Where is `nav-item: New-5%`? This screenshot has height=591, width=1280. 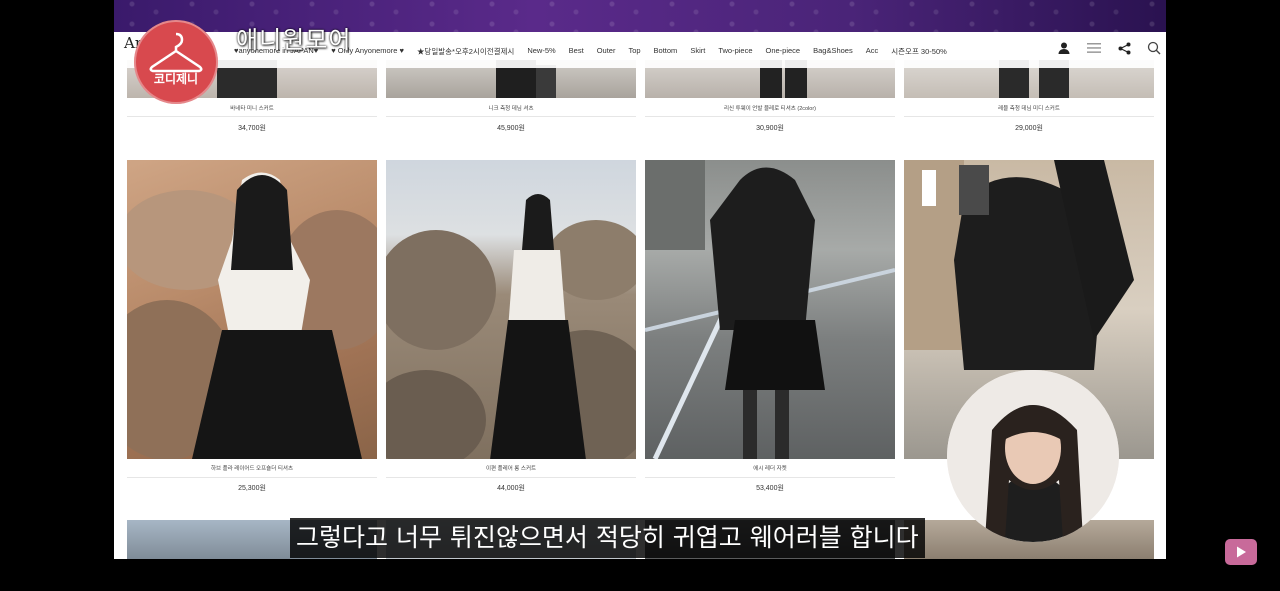
nav-item: New-5% is located at coordinates (541, 51).